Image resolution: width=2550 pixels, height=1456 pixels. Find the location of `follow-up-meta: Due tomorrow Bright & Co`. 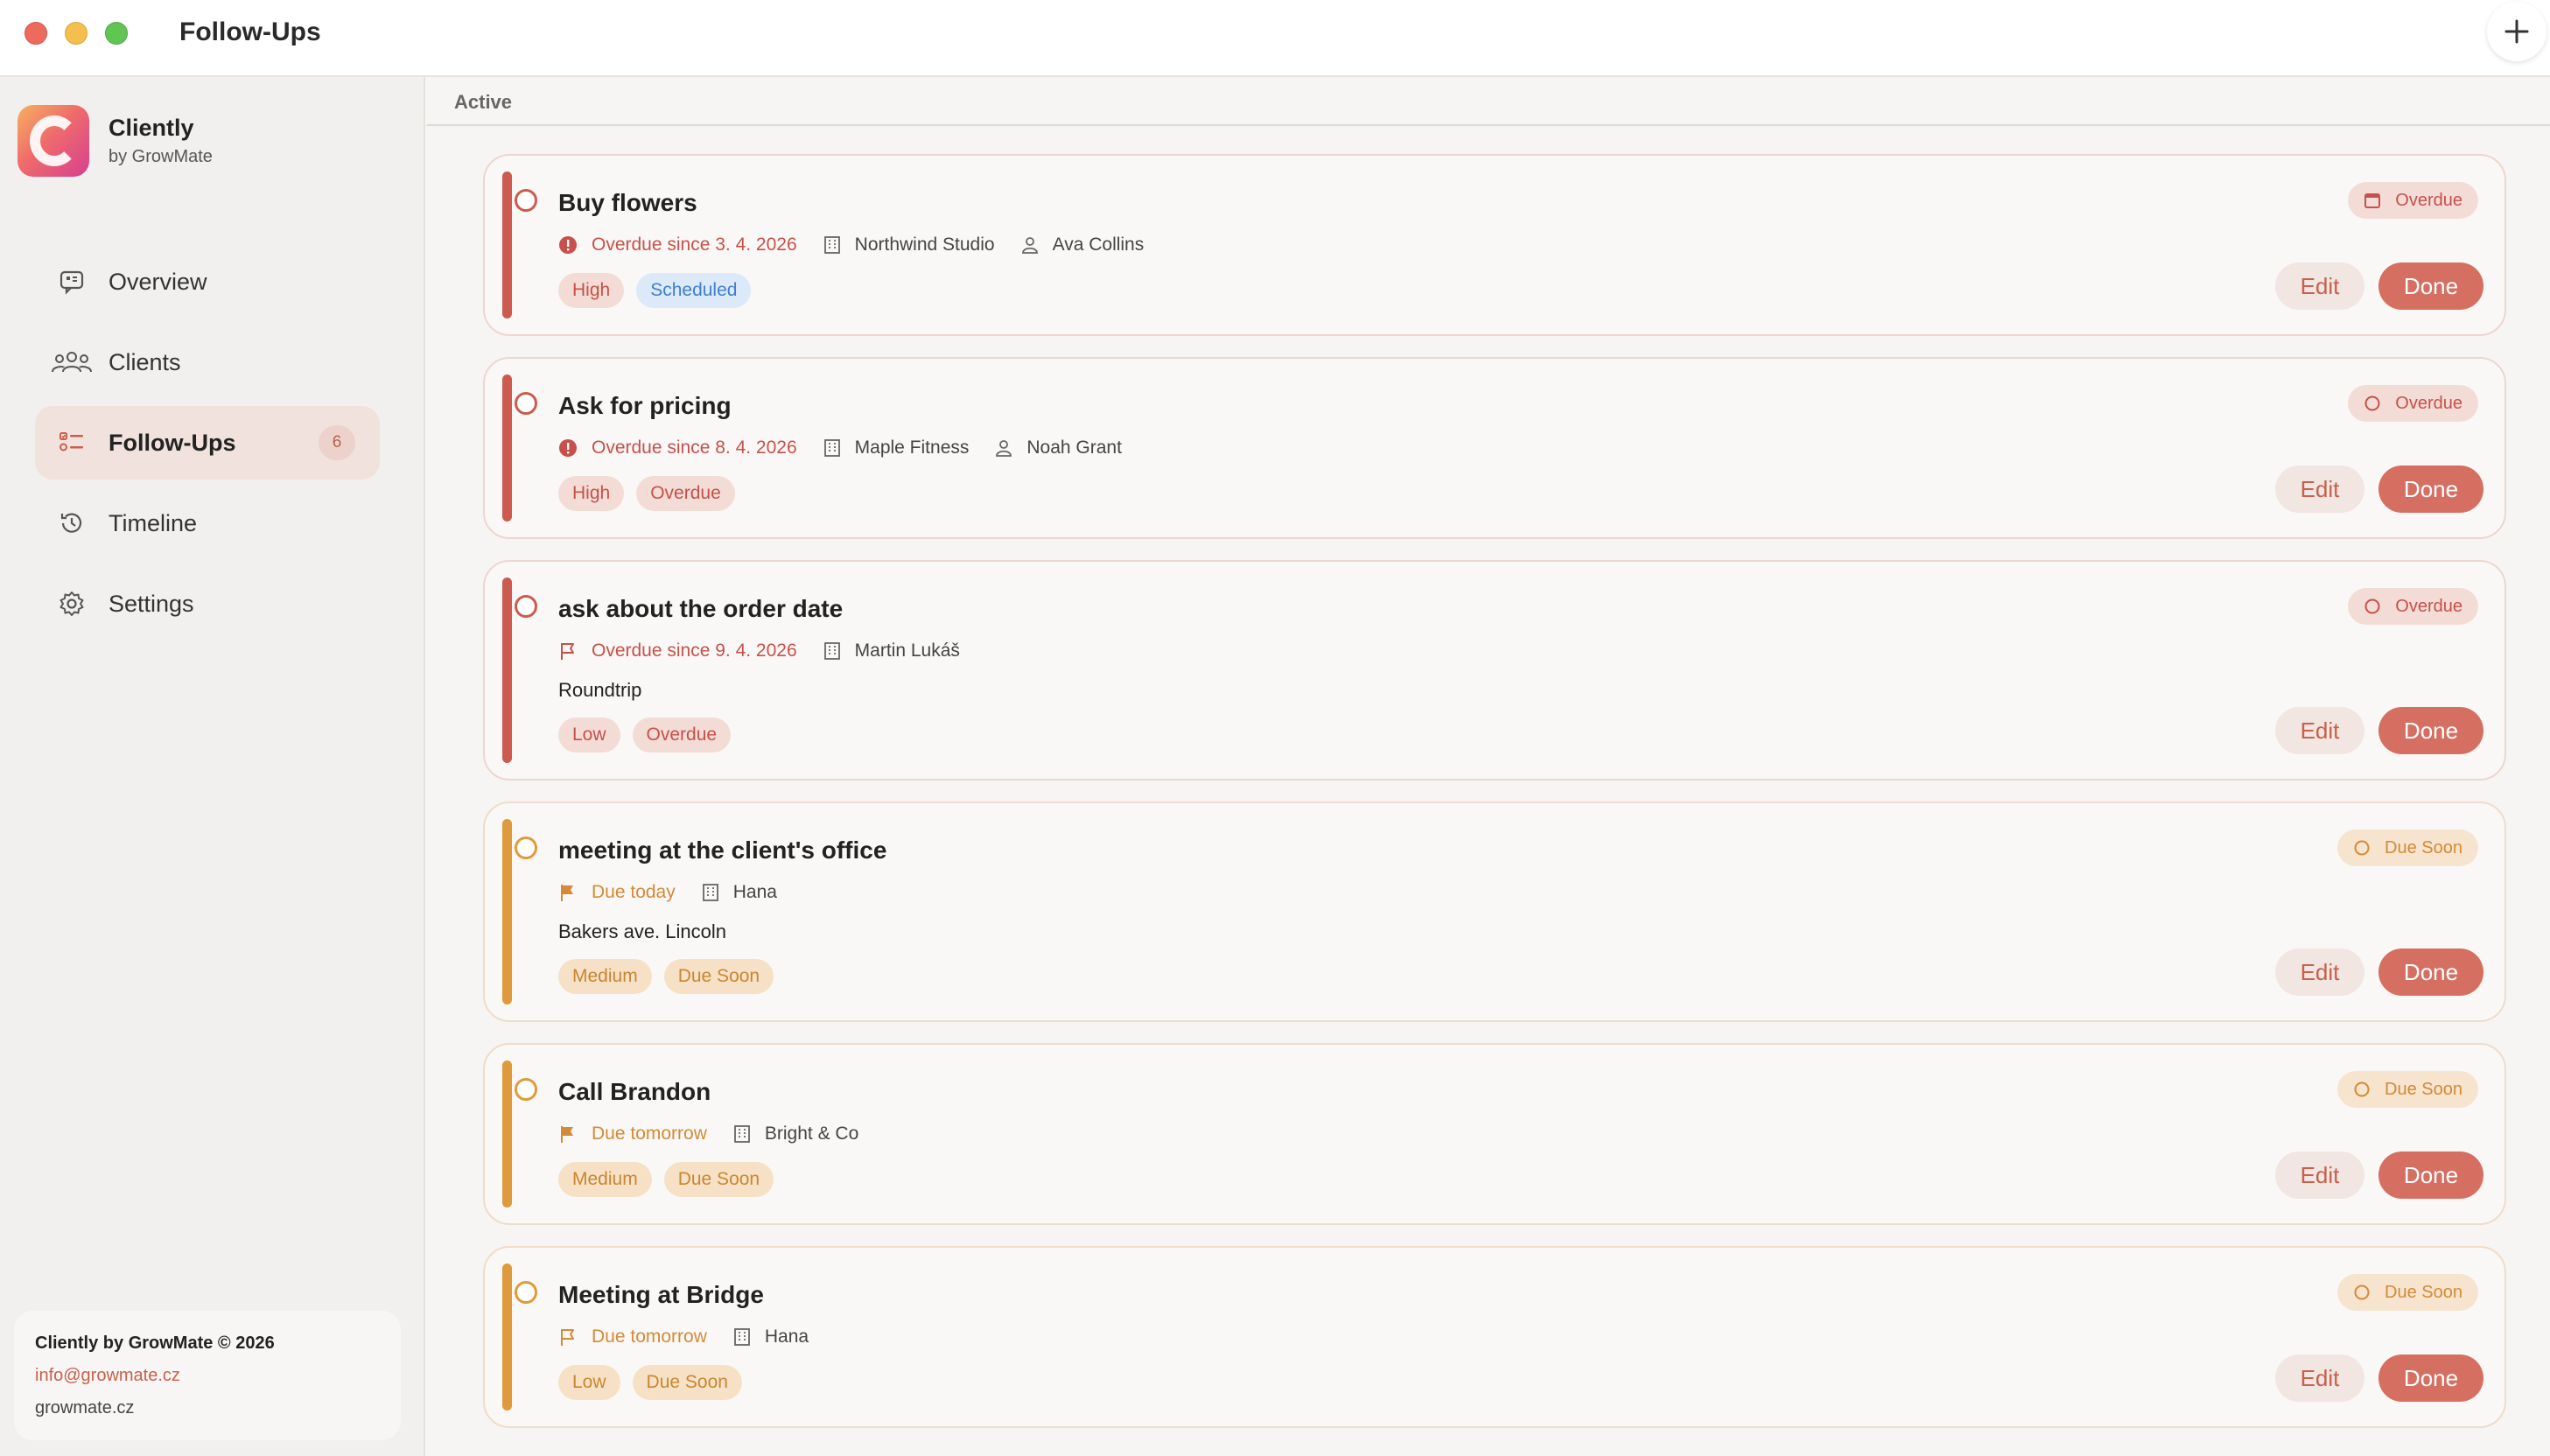

follow-up-meta: Due tomorrow Bright & Co is located at coordinates (721, 1134).